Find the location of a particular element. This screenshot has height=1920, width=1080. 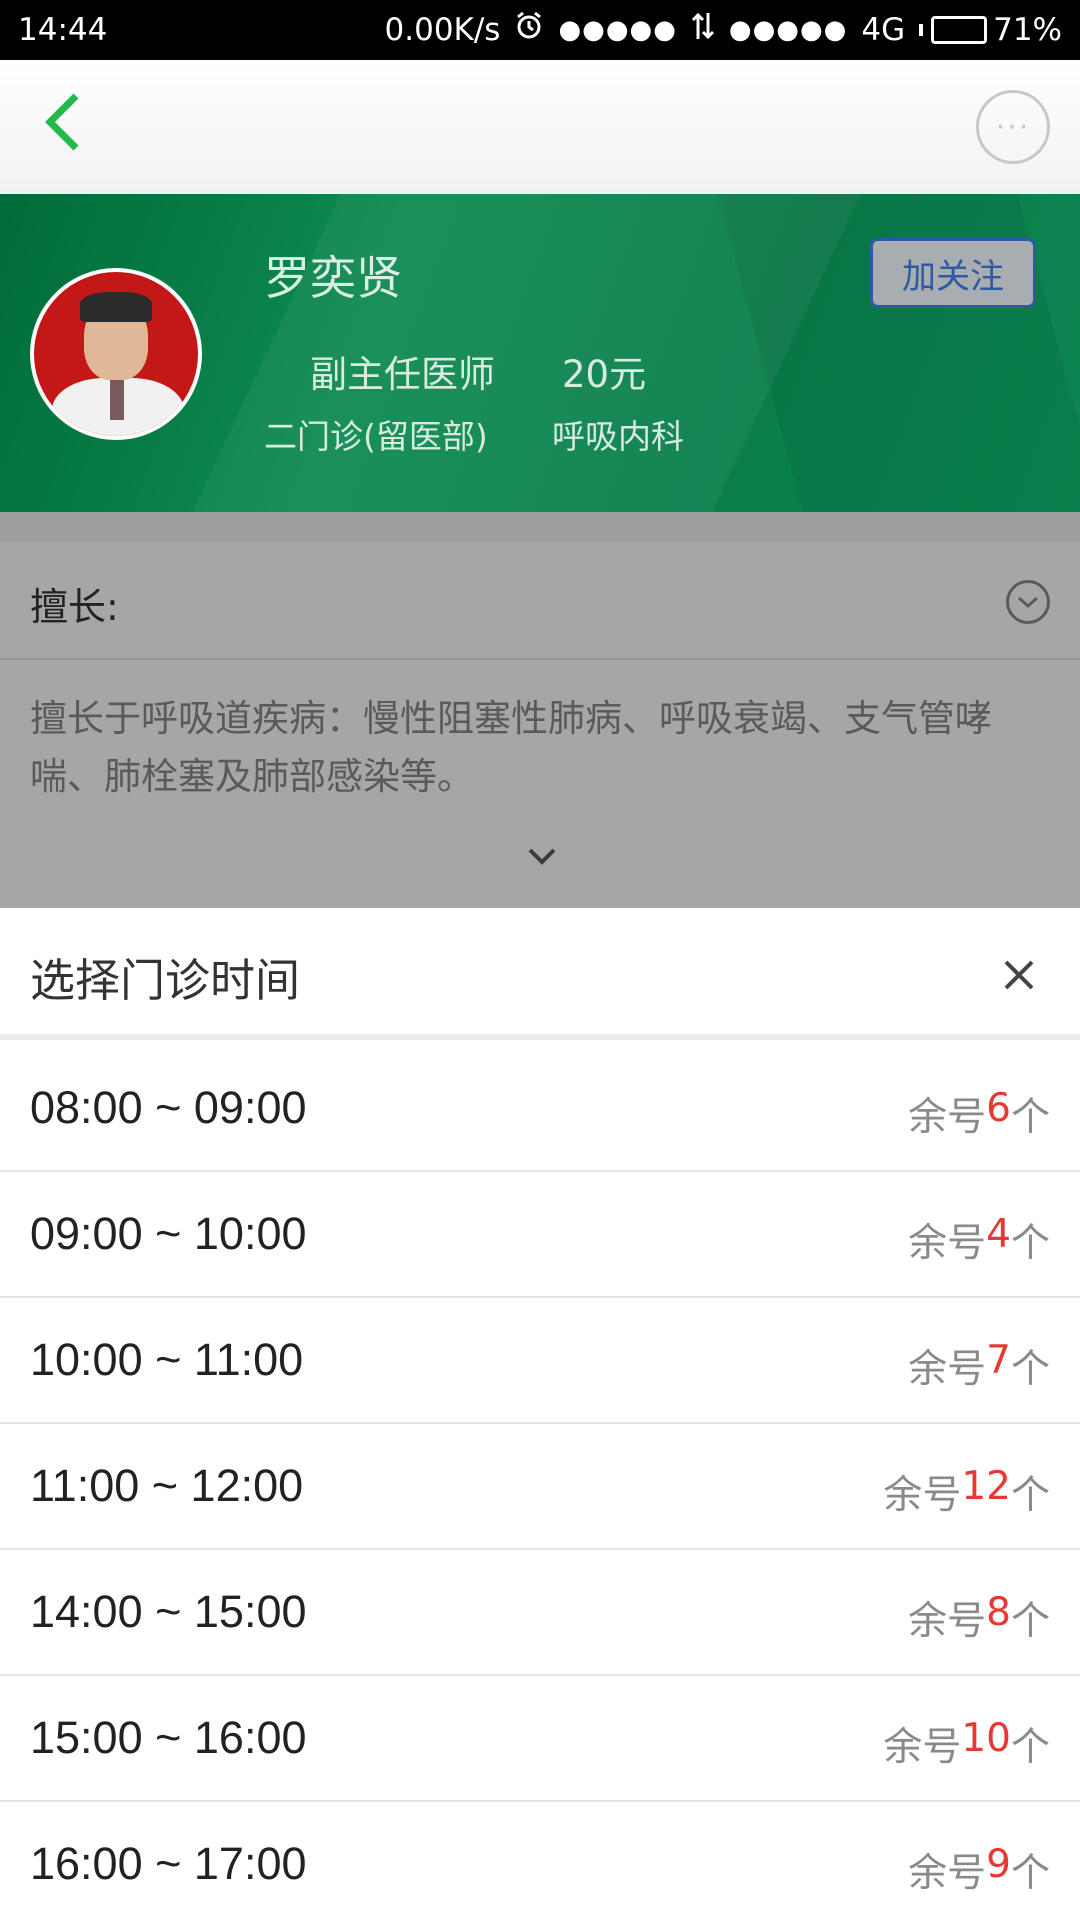

network-speed: 0.00K/s is located at coordinates (442, 30).